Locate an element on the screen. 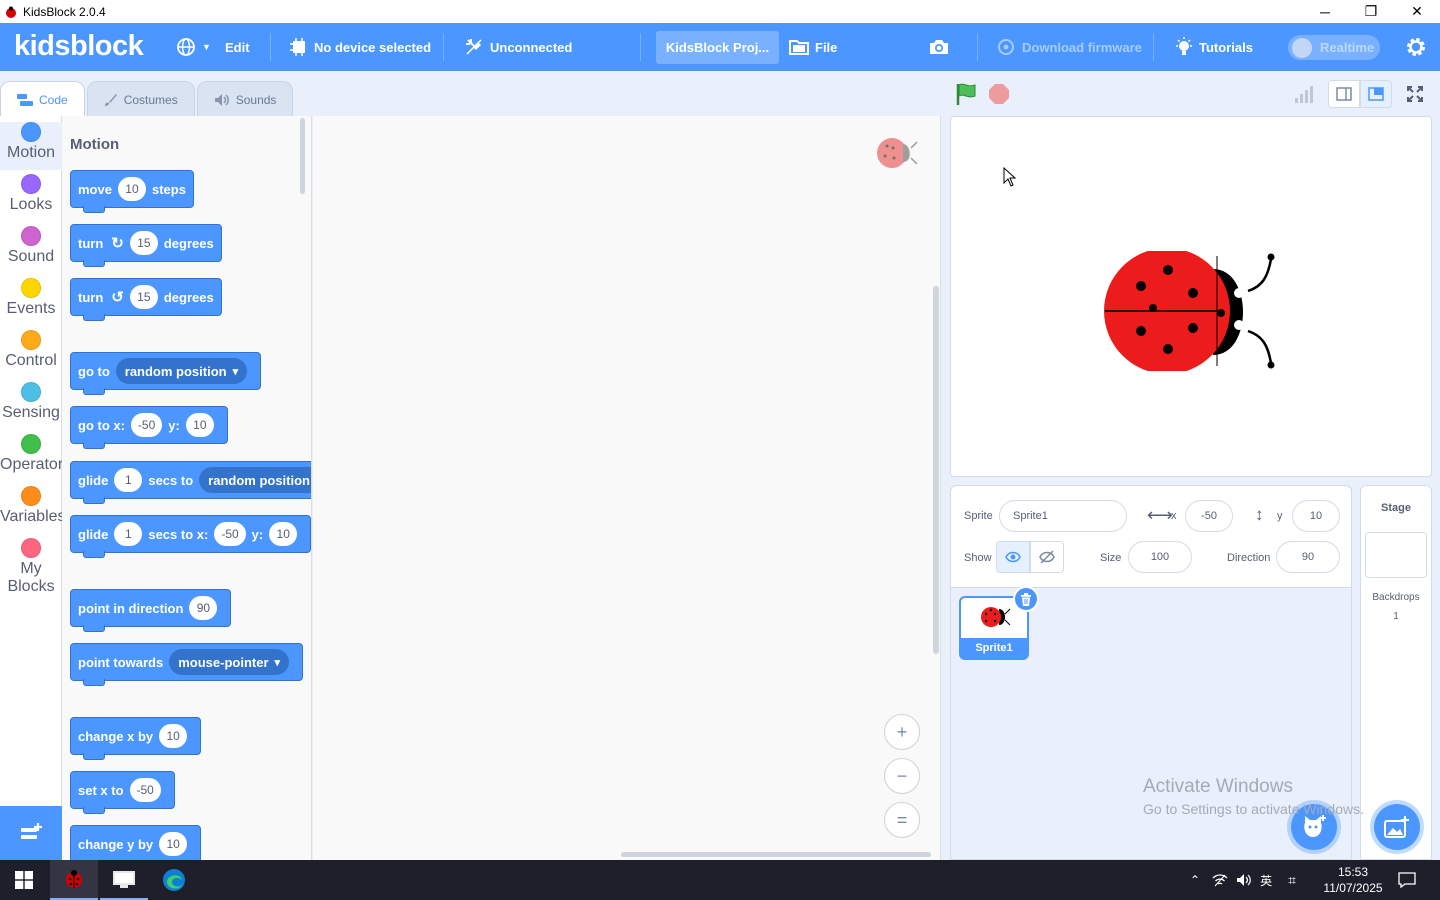 The image size is (1440, 900). stage-canvas is located at coordinates (1191, 296).